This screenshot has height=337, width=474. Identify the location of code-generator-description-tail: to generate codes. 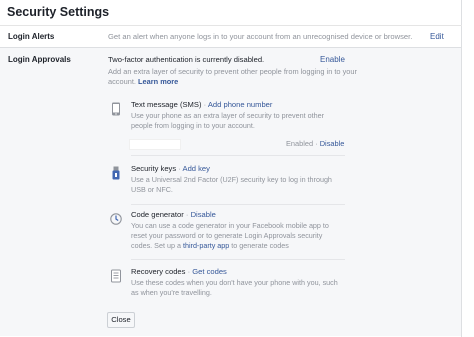
(260, 245).